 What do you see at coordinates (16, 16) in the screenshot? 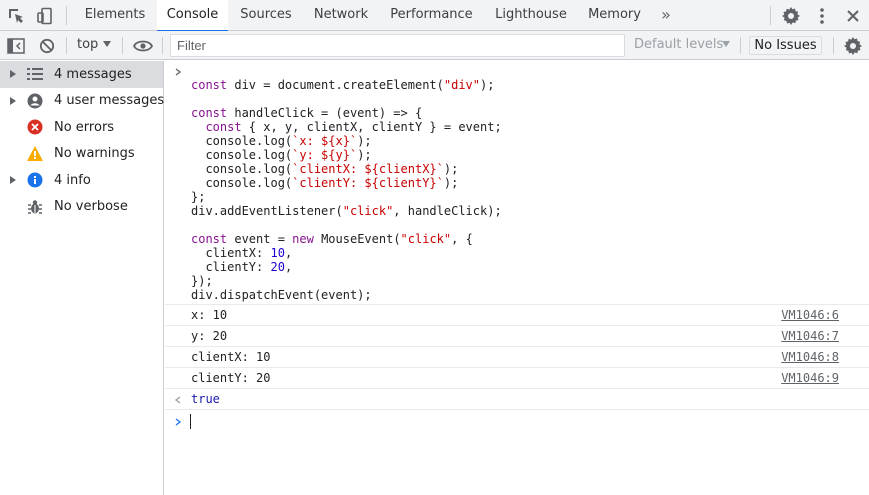
I see `inspect-element-icon` at bounding box center [16, 16].